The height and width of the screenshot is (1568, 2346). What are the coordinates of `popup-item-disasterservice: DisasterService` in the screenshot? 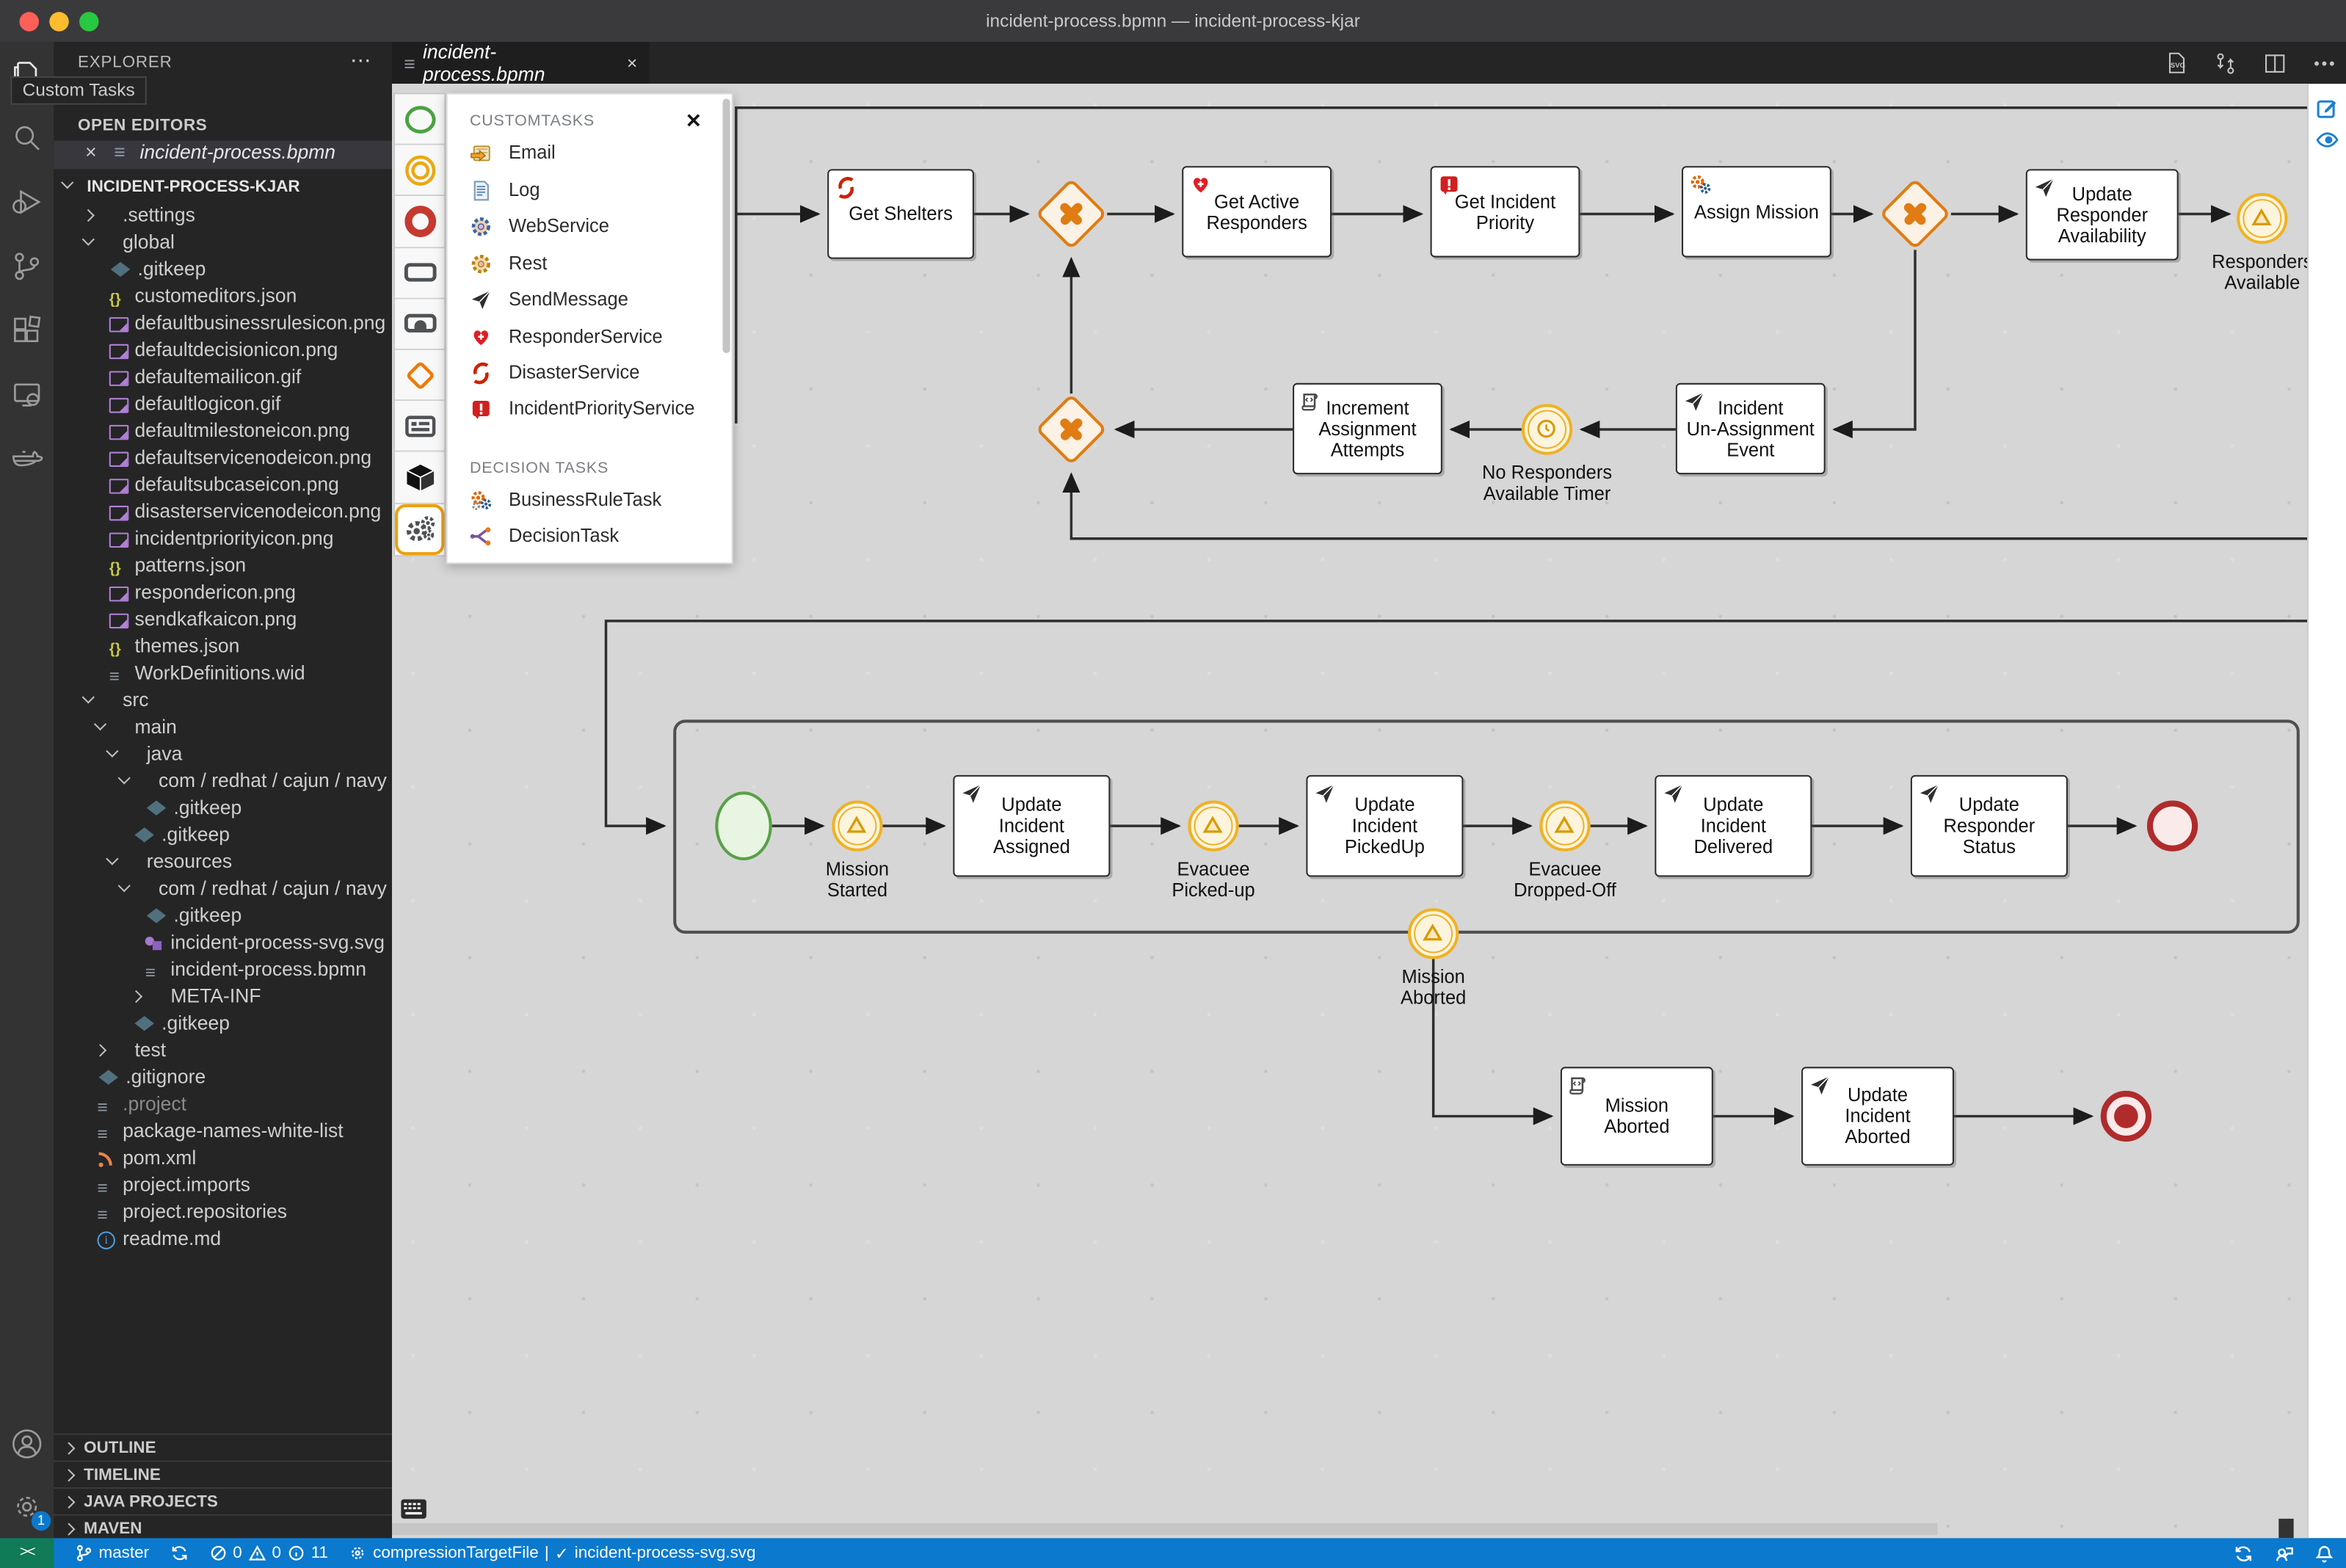 It's located at (554, 372).